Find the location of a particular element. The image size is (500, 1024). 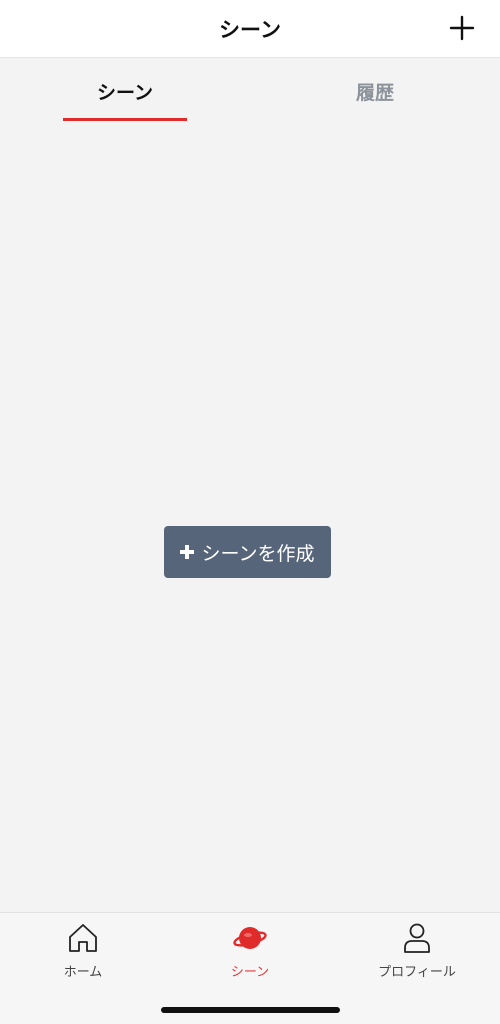

page-title: シーン is located at coordinates (250, 30).